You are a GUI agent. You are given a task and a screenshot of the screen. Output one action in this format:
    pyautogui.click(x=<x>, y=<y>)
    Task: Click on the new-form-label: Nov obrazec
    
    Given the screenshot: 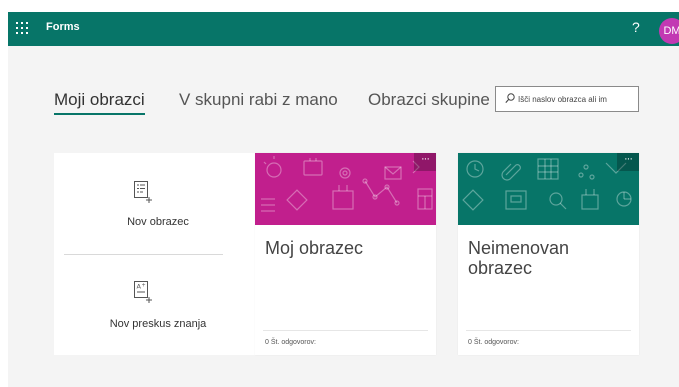 What is the action you would take?
    pyautogui.click(x=158, y=222)
    